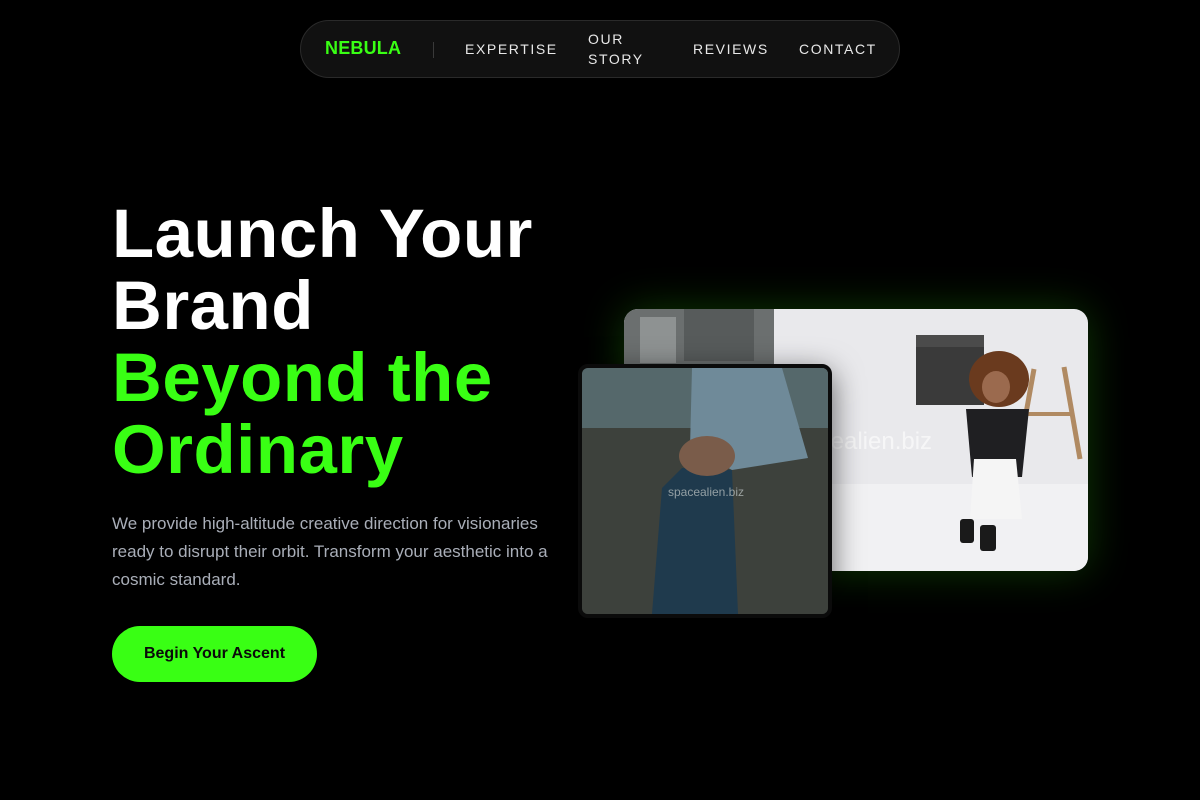  I want to click on nav-link-our-story: OUR STORY, so click(620, 49).